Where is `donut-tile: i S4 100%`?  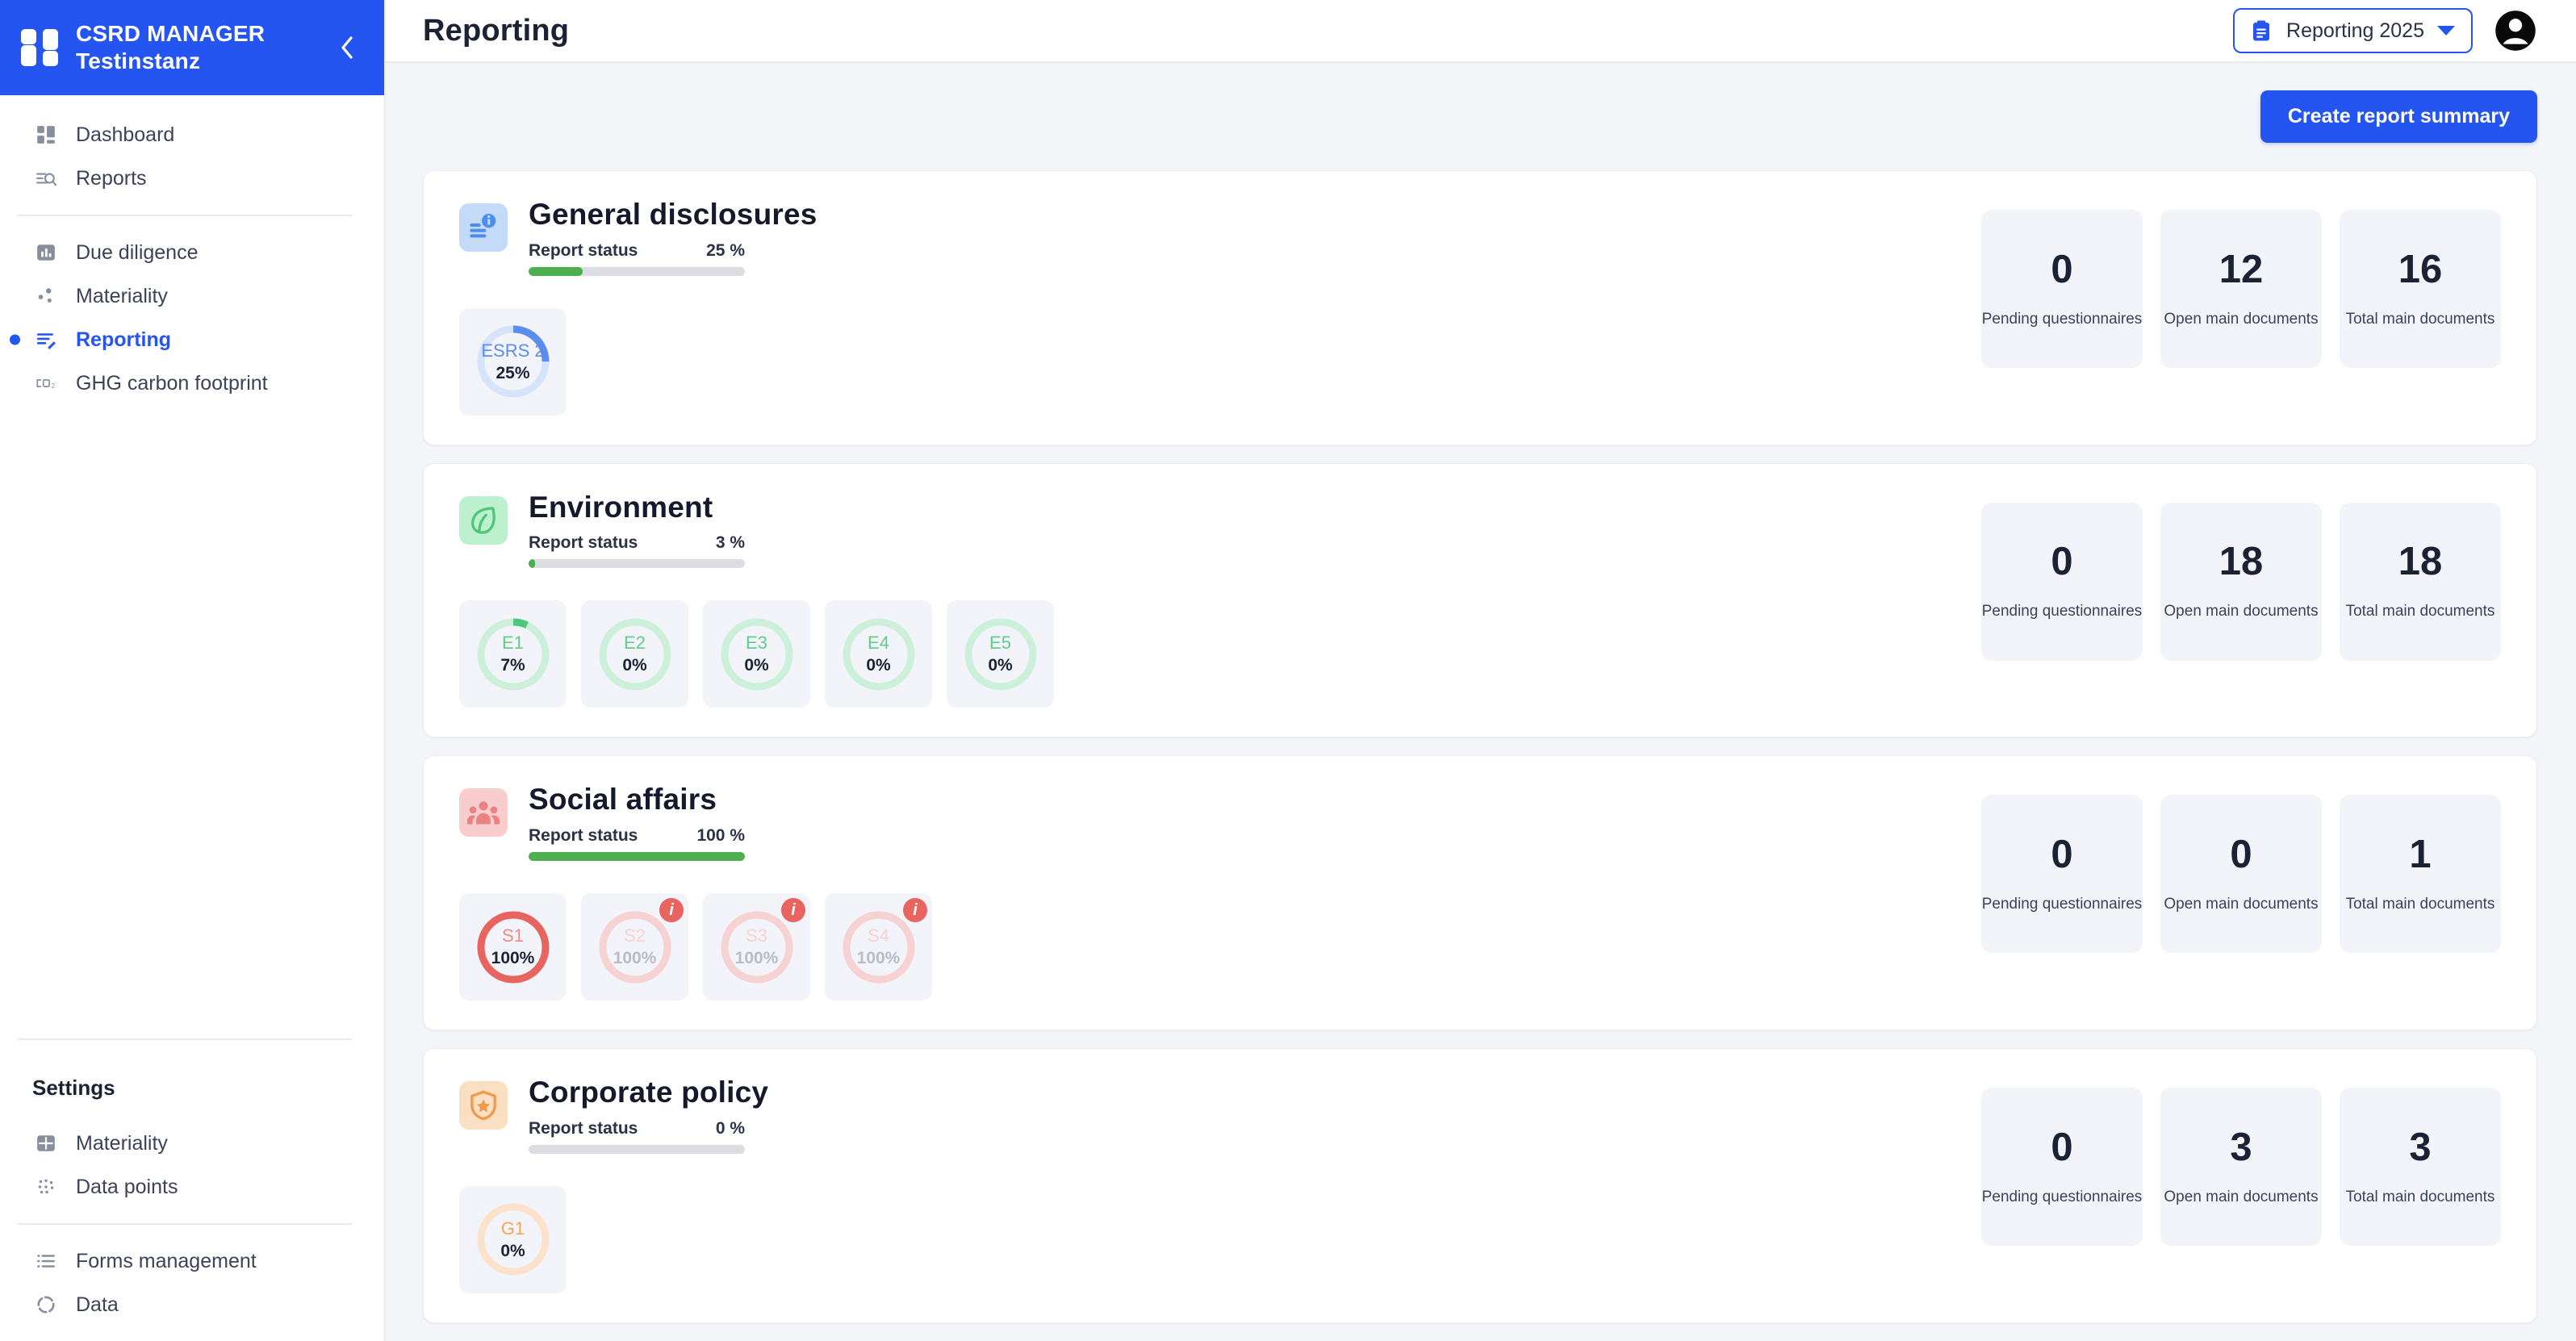 donut-tile: i S4 100% is located at coordinates (878, 947).